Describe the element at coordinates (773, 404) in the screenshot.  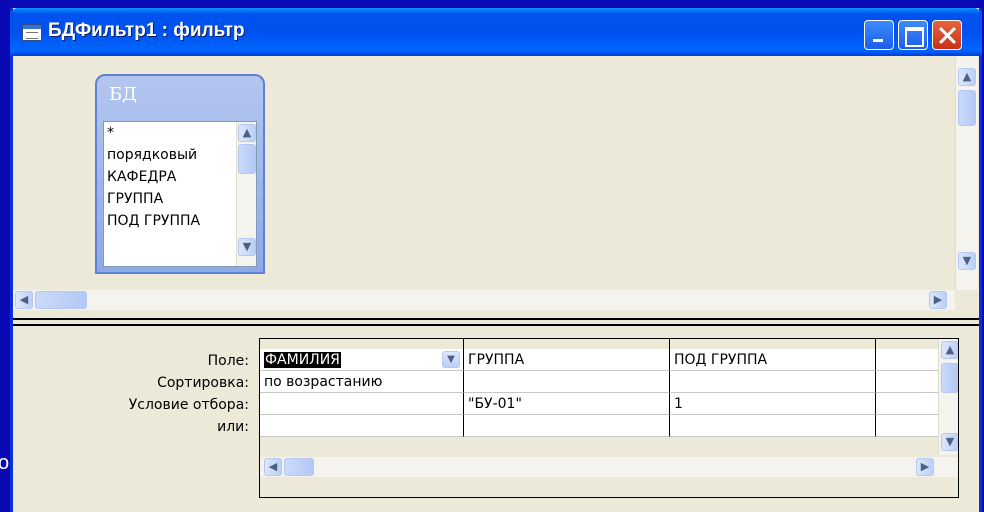
I see `grid-cell-criteria: 1` at that location.